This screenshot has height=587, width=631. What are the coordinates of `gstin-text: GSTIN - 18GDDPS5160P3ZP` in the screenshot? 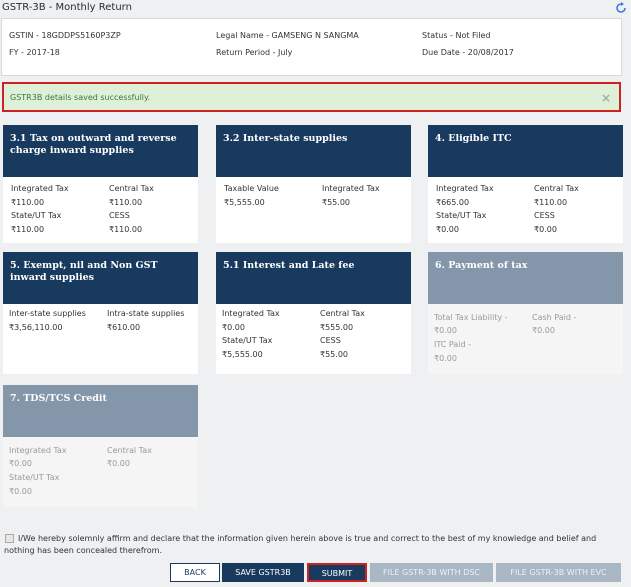 It's located at (65, 35).